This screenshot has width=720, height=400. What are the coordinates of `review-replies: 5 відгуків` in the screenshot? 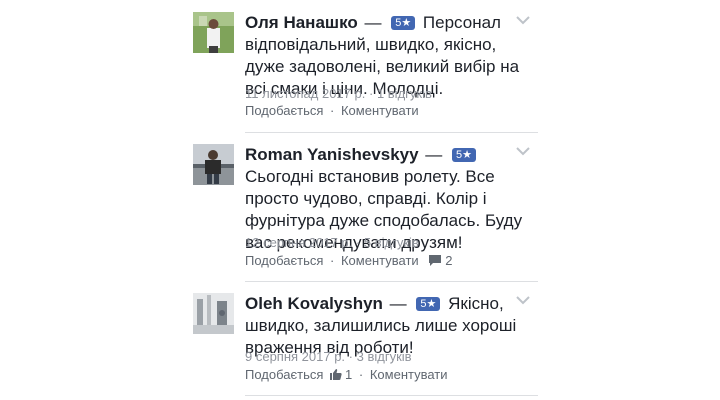 It's located at (391, 242).